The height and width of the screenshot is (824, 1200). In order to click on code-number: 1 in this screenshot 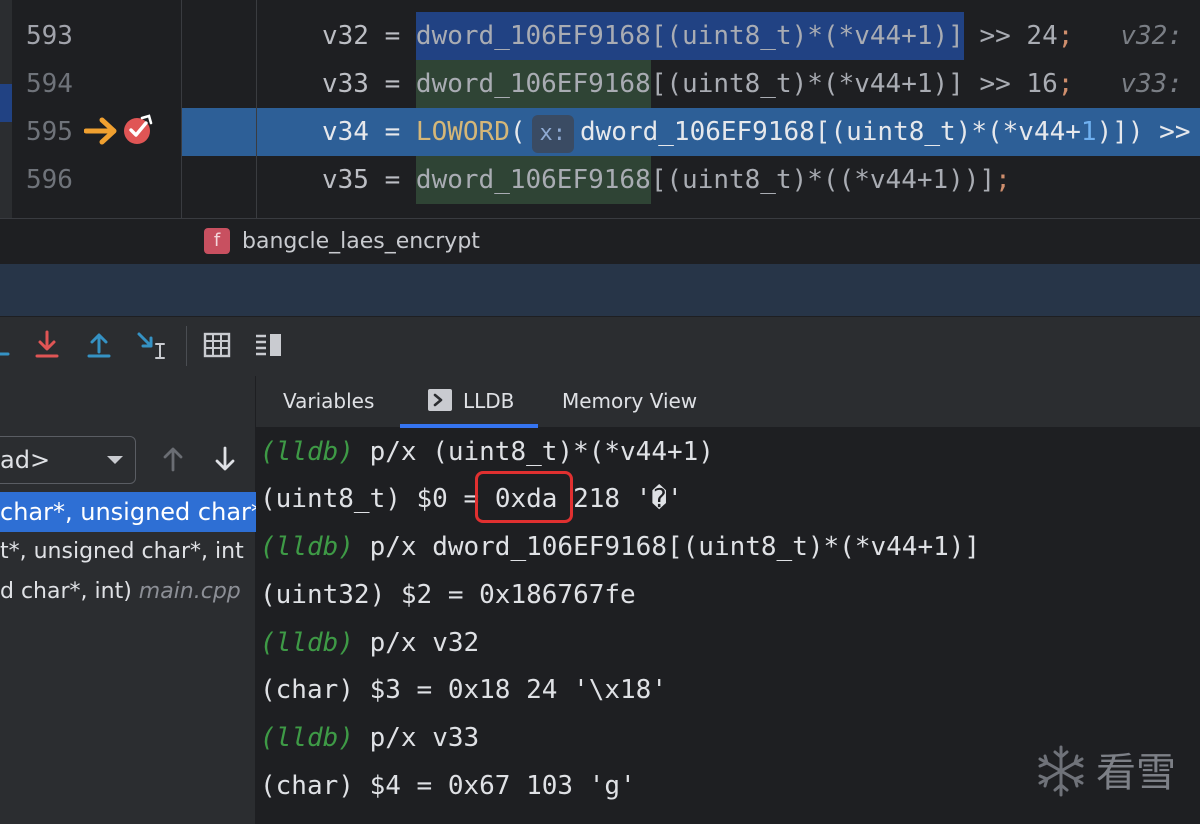, I will do `click(1088, 132)`.